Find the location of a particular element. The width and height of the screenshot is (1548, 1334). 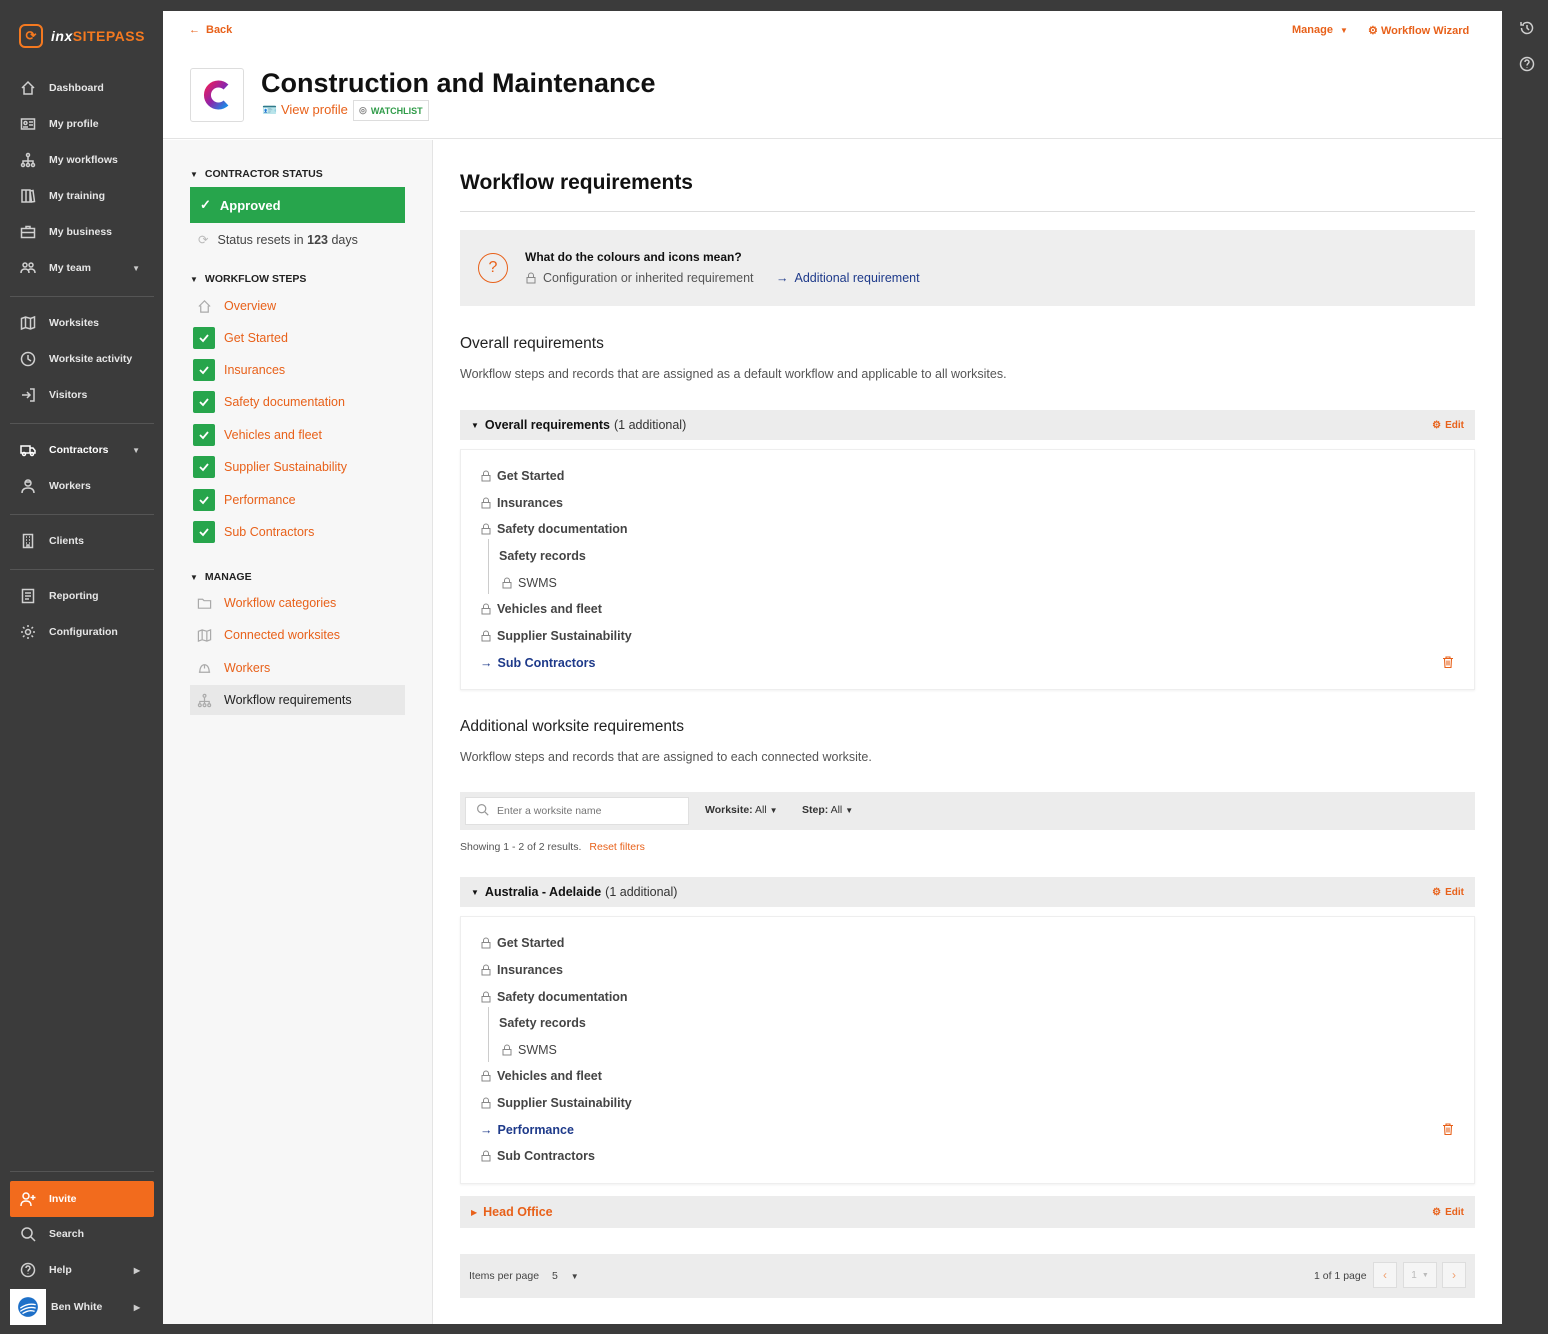

step-sub-contractors: Sub Contractors is located at coordinates (299, 532).